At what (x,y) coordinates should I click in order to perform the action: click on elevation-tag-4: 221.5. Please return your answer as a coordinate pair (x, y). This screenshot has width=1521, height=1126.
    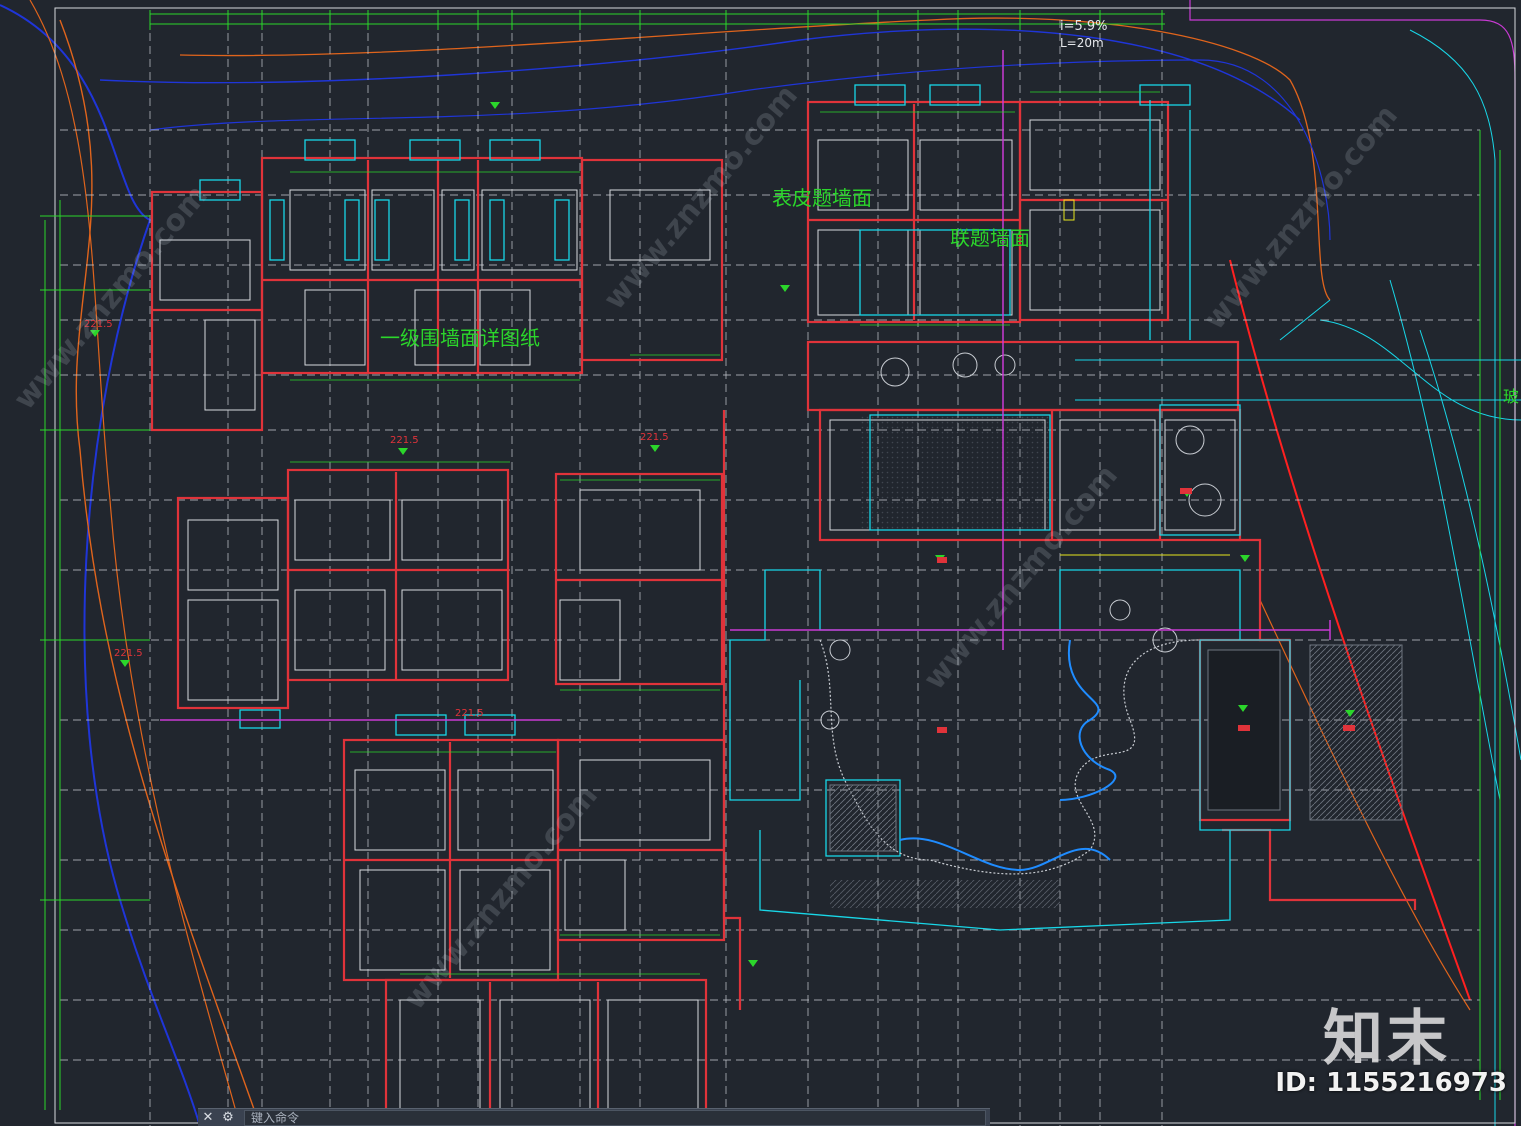
    Looking at the image, I should click on (654, 437).